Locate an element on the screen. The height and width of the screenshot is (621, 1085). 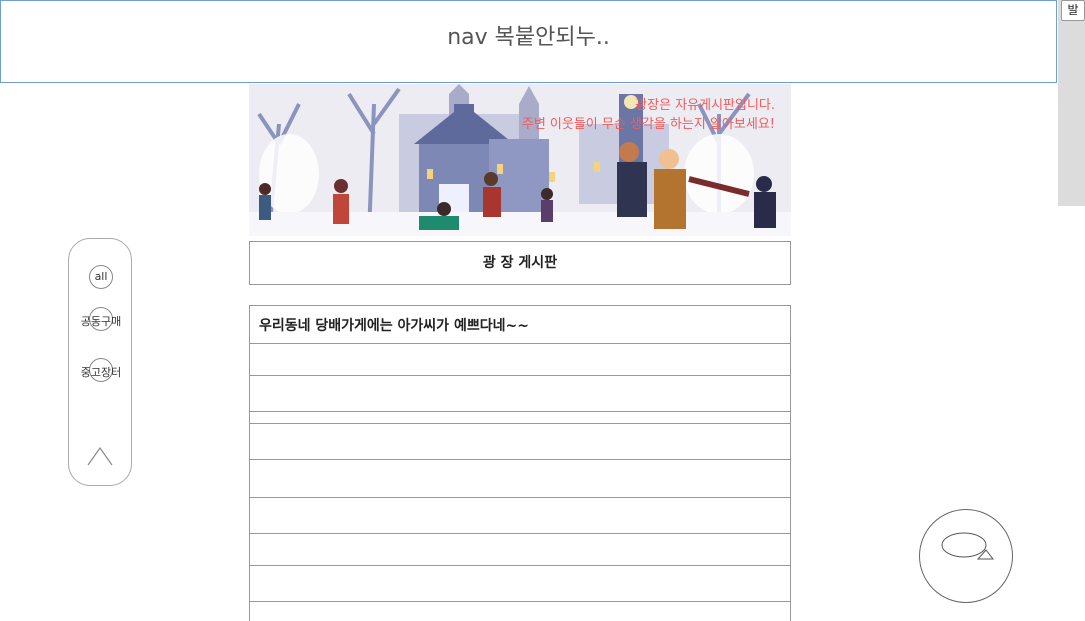
banner-caption-line2: 주변 이웃들이 무슨 생각을 하는지 알아보세요! is located at coordinates (648, 124).